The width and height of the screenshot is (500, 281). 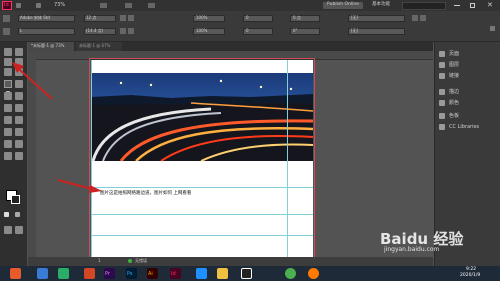 I want to click on panel-item-stroke: 描边, so click(x=469, y=92).